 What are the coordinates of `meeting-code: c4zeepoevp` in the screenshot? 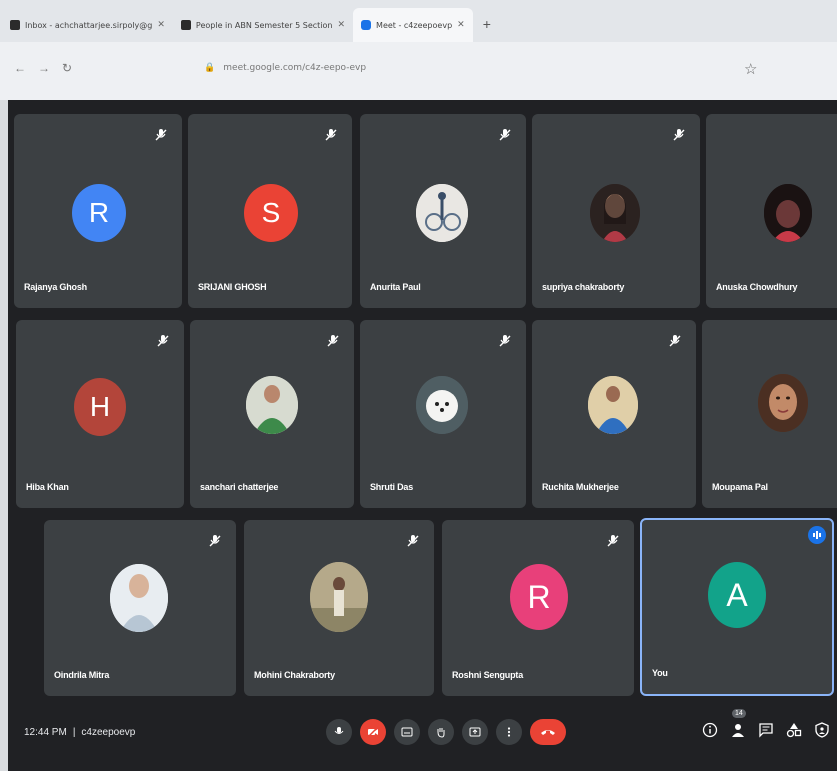 It's located at (108, 732).